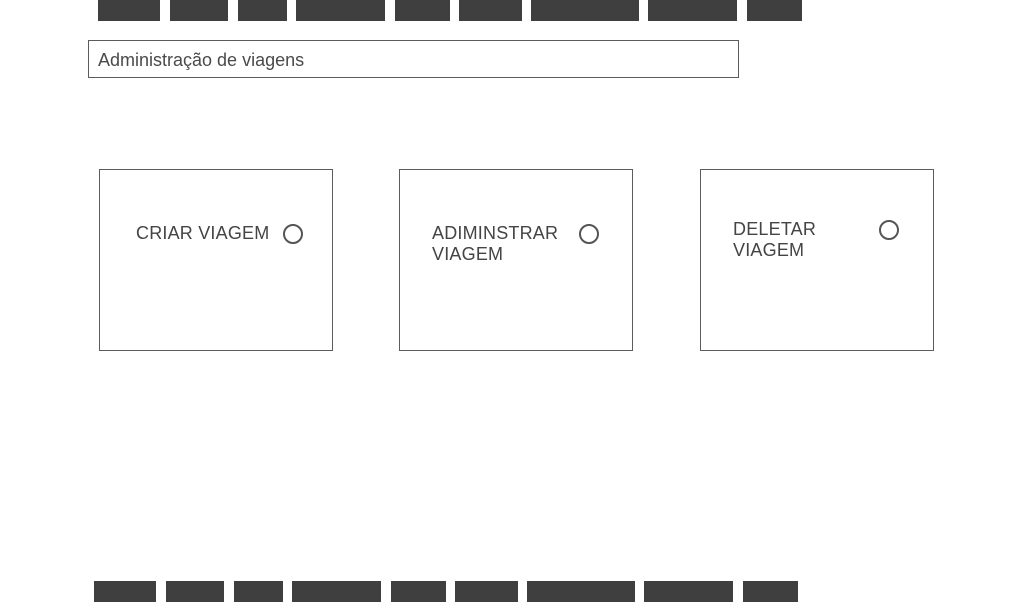  I want to click on delete-trip-label: DELETAR VIAGEM, so click(775, 239).